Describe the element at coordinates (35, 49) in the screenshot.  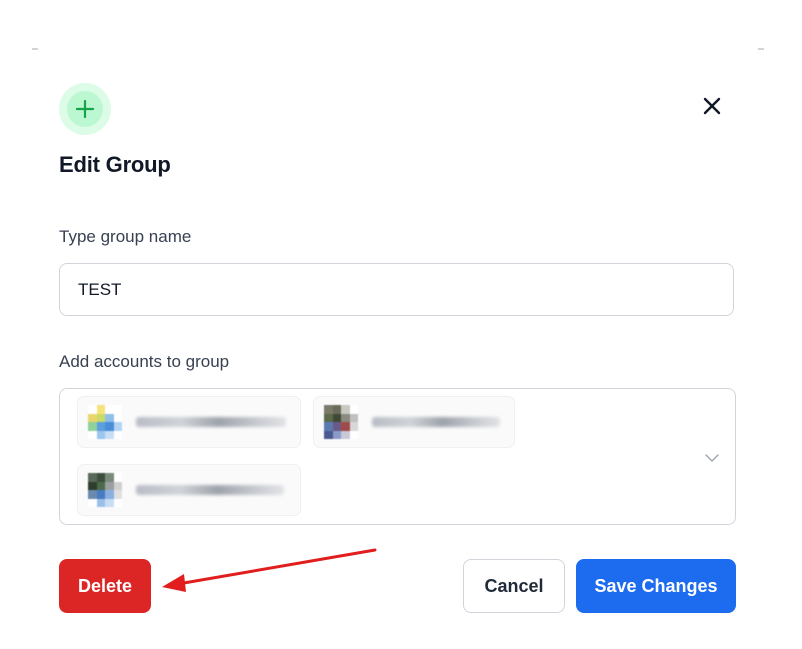
I see `dialog-corner-left` at that location.